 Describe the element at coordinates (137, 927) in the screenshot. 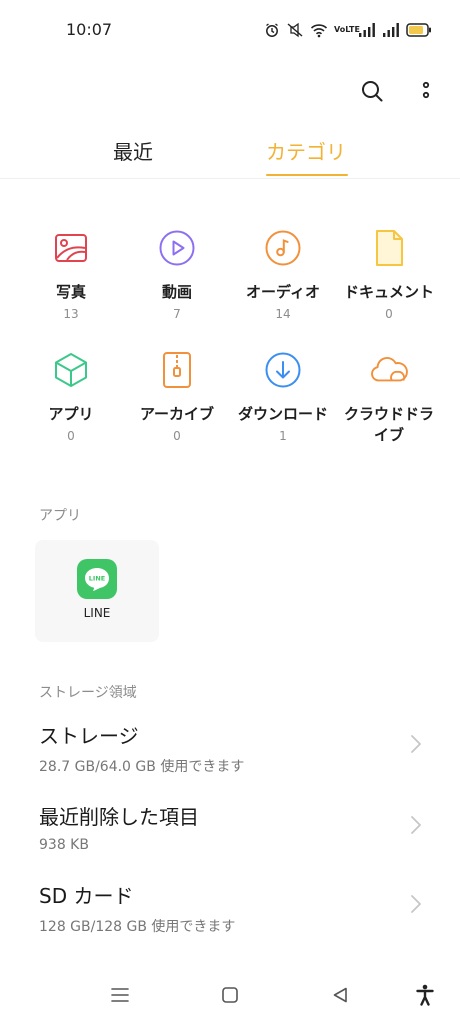

I see `storage-subtitle: 128 GB/128 GB 使用できます` at that location.